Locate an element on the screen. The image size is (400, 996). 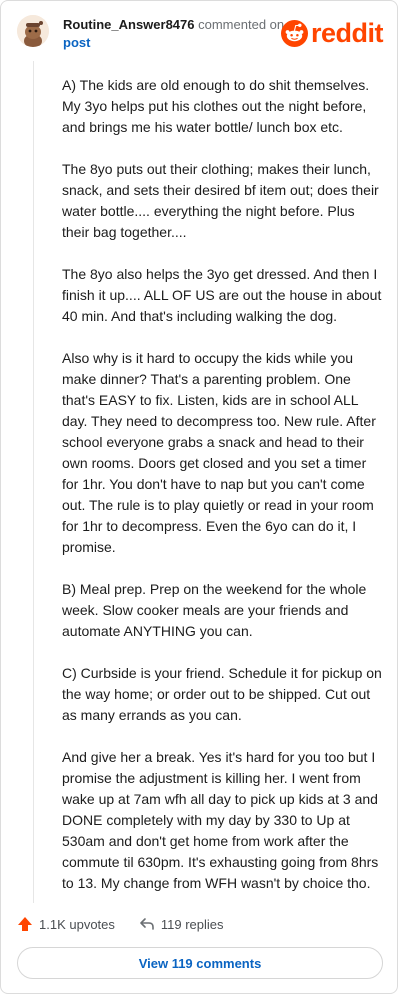
comment-actions: 1.1K upvotes 119 replies is located at coordinates (120, 924).